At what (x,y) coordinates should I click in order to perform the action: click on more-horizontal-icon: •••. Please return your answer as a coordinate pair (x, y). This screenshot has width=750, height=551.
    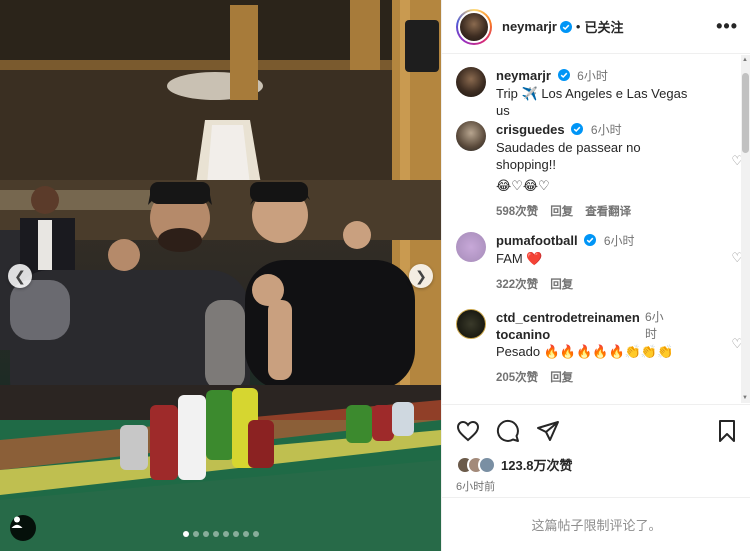
    Looking at the image, I should click on (727, 26).